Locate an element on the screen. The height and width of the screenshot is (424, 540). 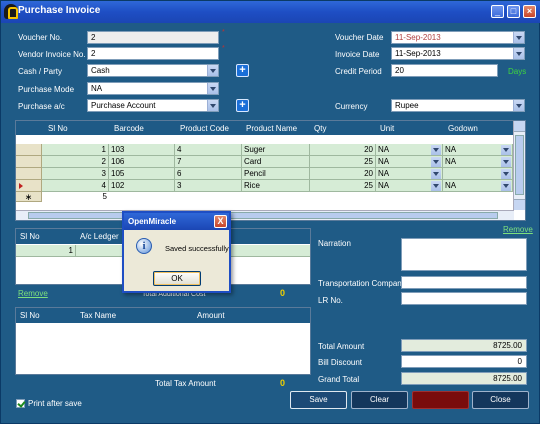
minimize-button: _ is located at coordinates (497, 11).